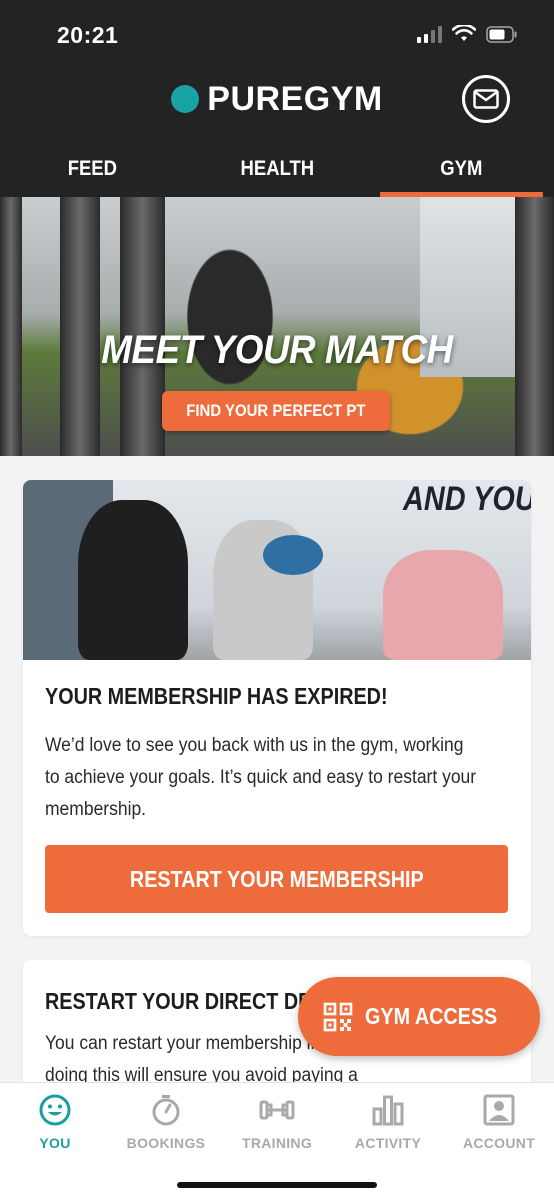 The width and height of the screenshot is (554, 1200). I want to click on messages-button, so click(486, 99).